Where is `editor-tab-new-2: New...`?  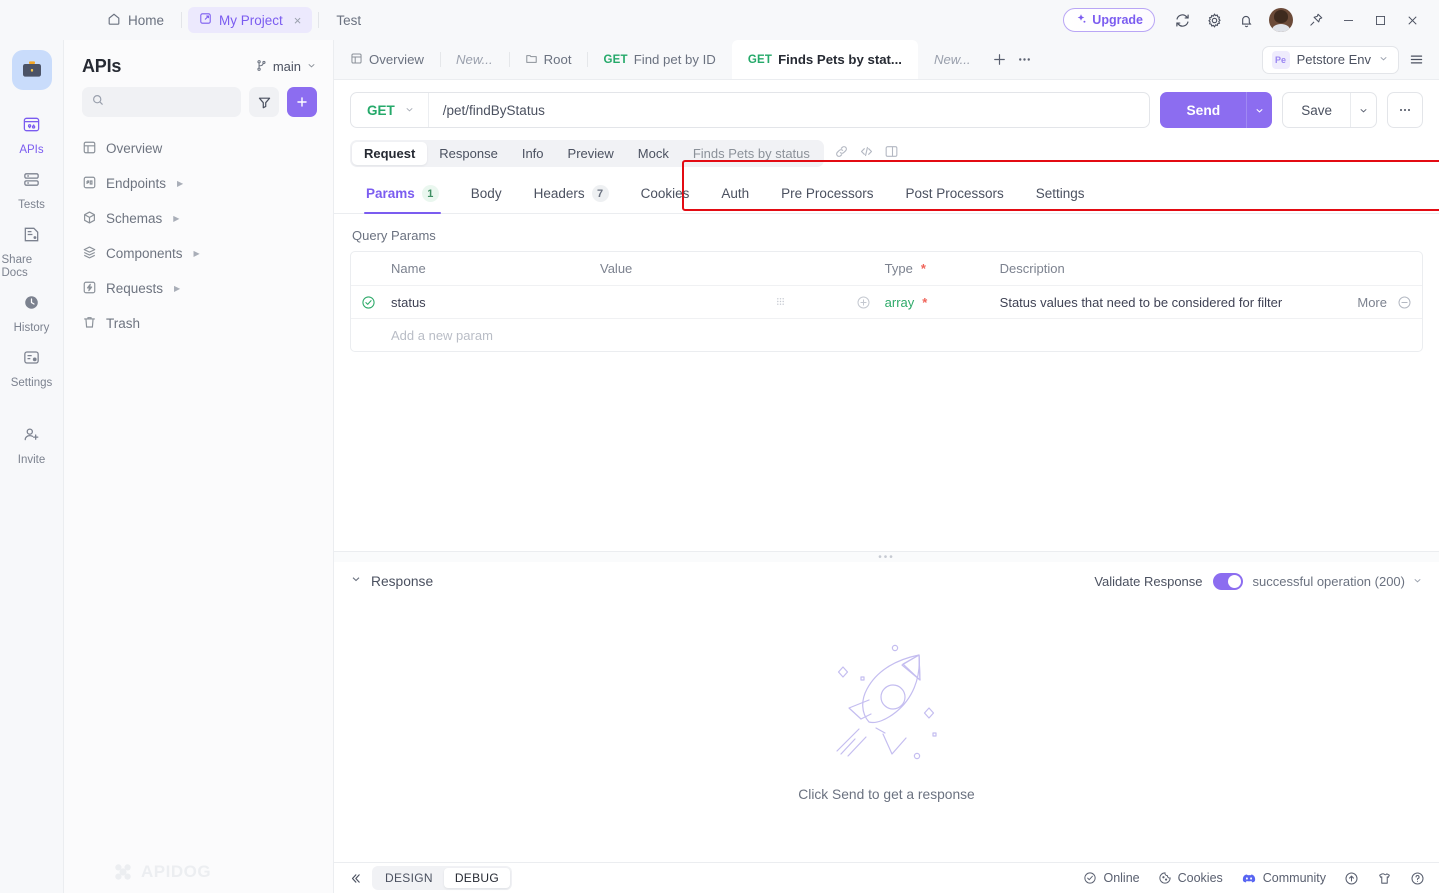 editor-tab-new-2: New... is located at coordinates (952, 59).